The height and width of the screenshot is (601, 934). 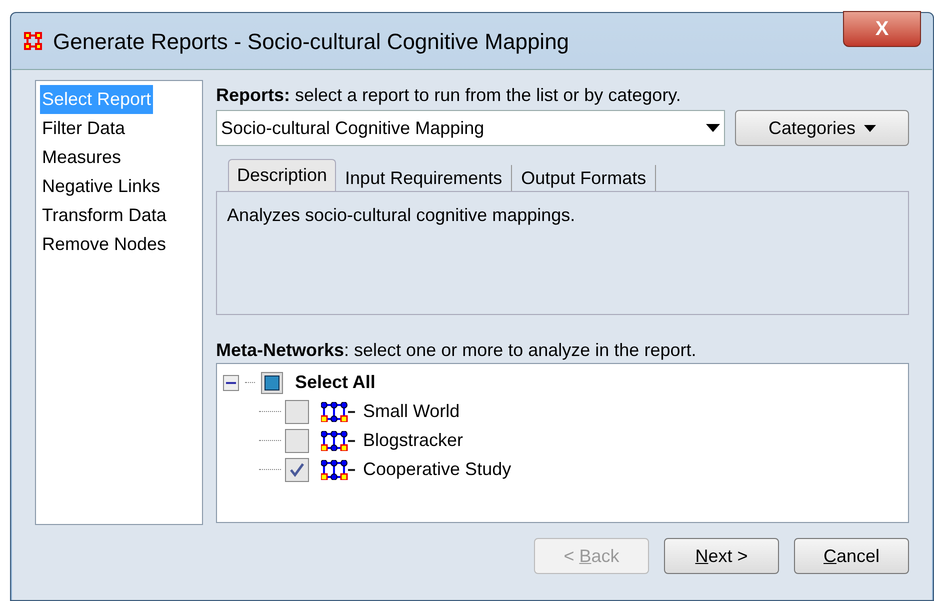 What do you see at coordinates (411, 411) in the screenshot?
I see `tree-item-label: Small World` at bounding box center [411, 411].